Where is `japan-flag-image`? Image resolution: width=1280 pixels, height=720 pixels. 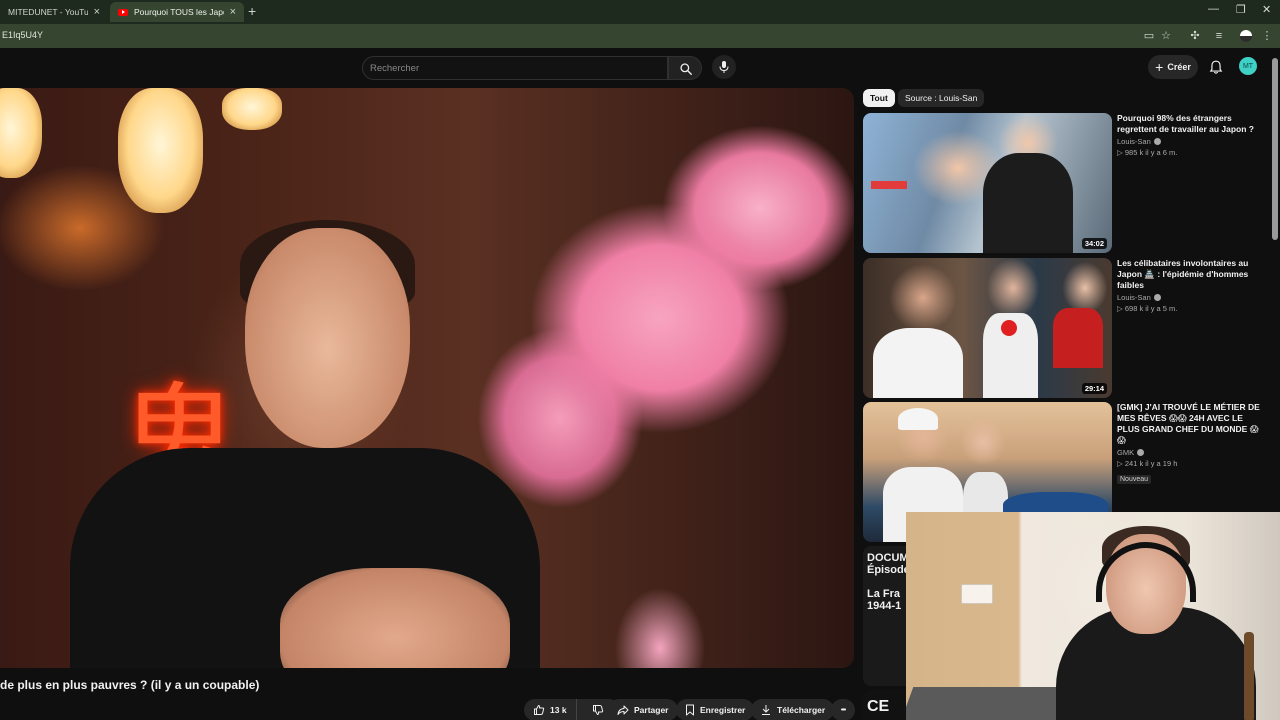 japan-flag-image is located at coordinates (1009, 328).